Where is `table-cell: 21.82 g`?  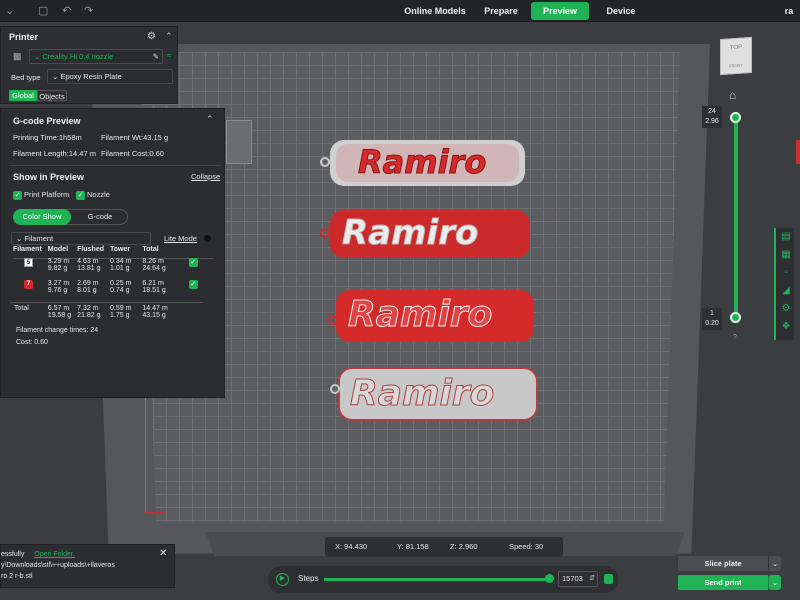
table-cell: 21.82 g is located at coordinates (89, 315).